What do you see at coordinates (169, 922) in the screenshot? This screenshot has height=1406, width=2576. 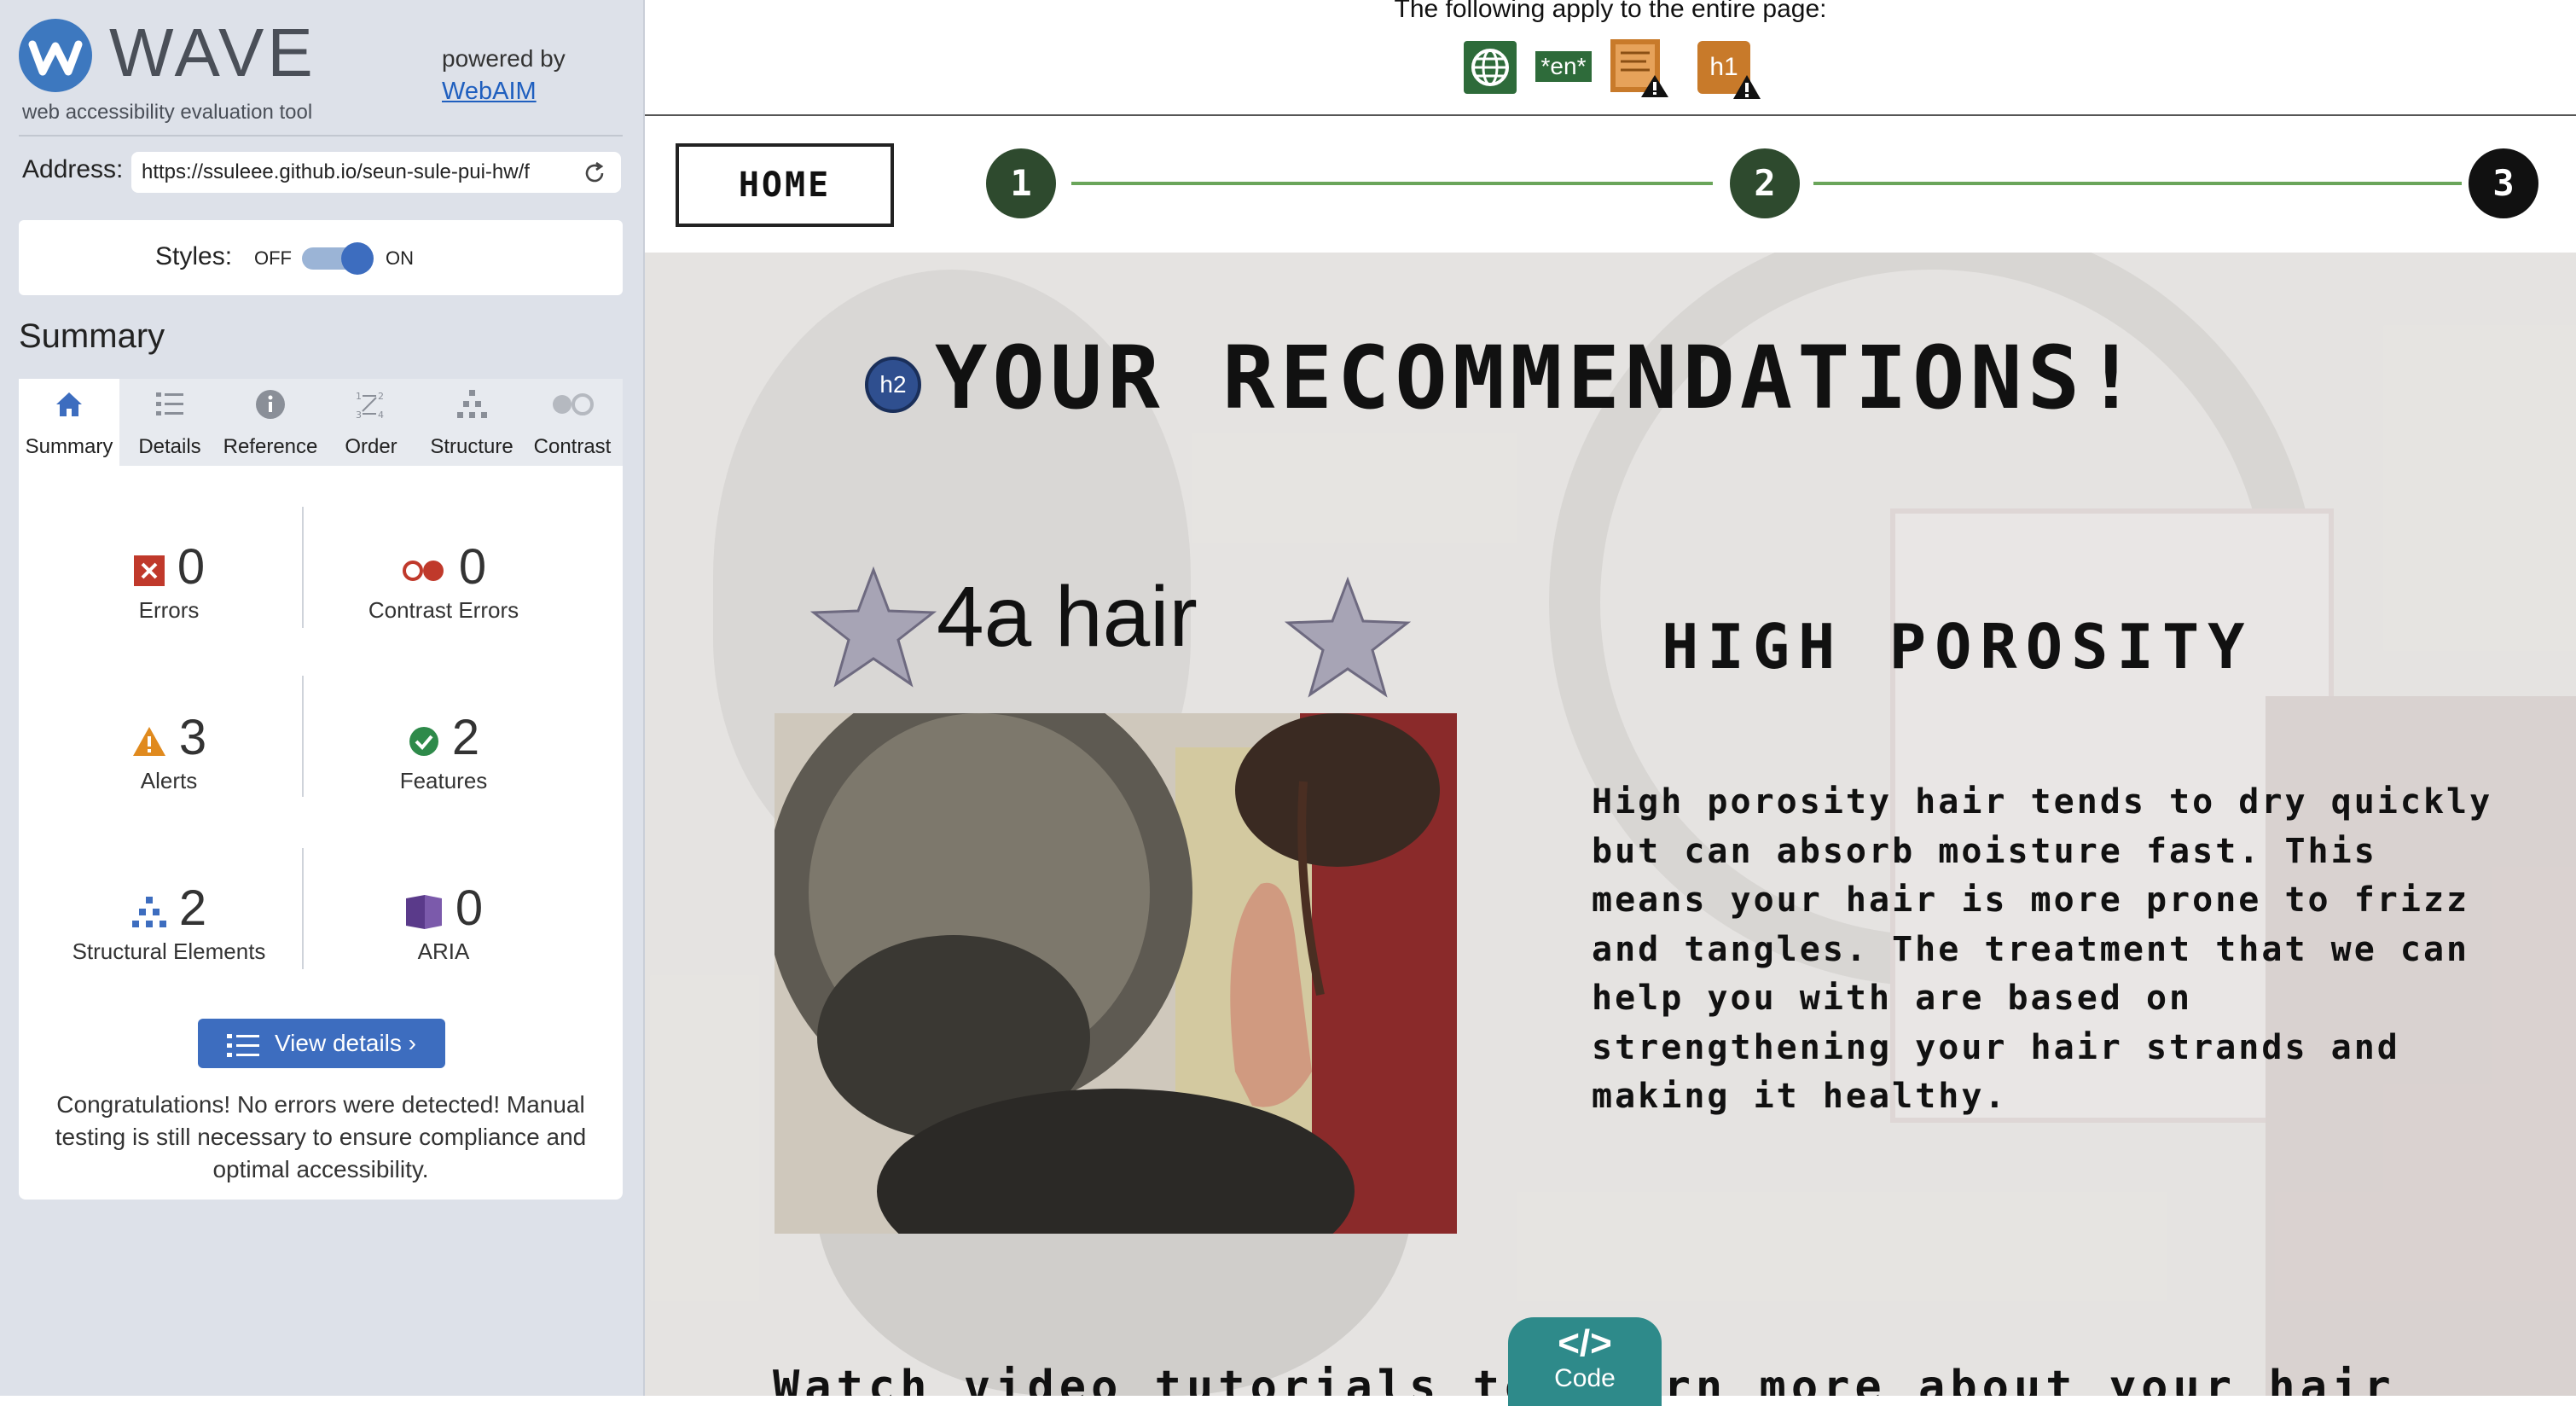 I see `structural-stat: 2 Structural Elements` at bounding box center [169, 922].